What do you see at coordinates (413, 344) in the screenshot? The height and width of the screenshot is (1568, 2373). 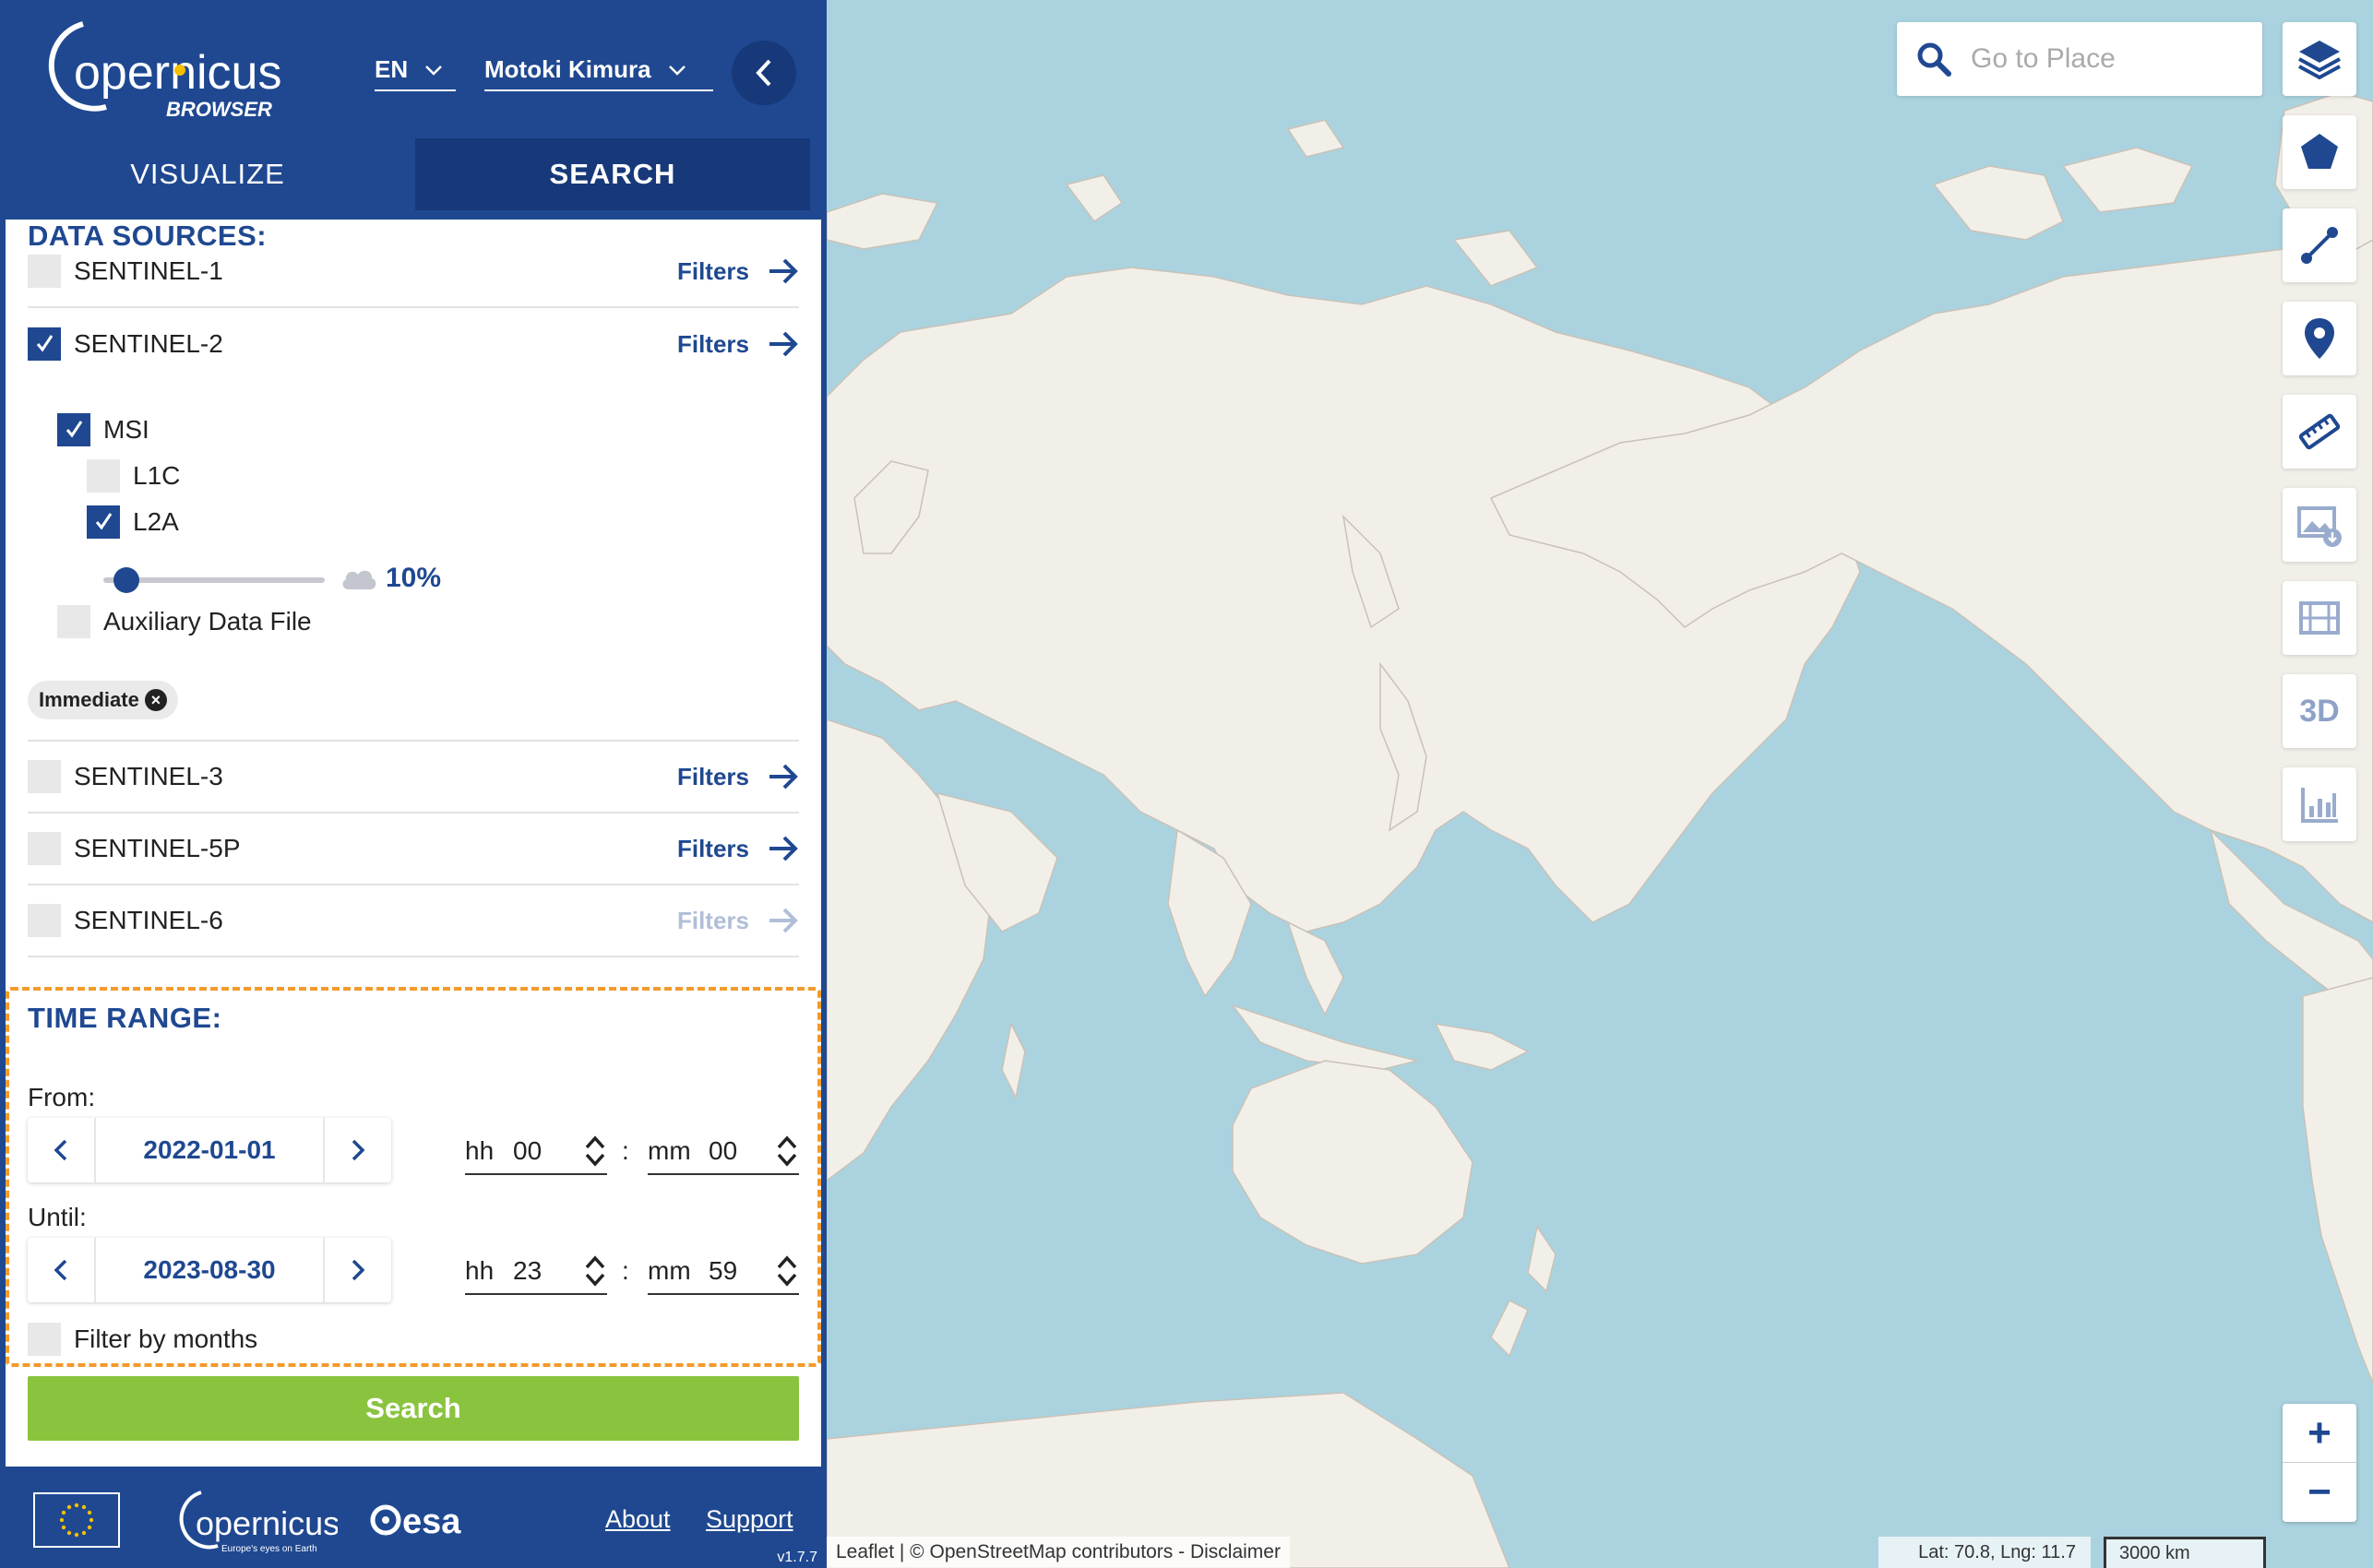 I see `datasource-sentinel-2: SENTINEL-2 Filters` at bounding box center [413, 344].